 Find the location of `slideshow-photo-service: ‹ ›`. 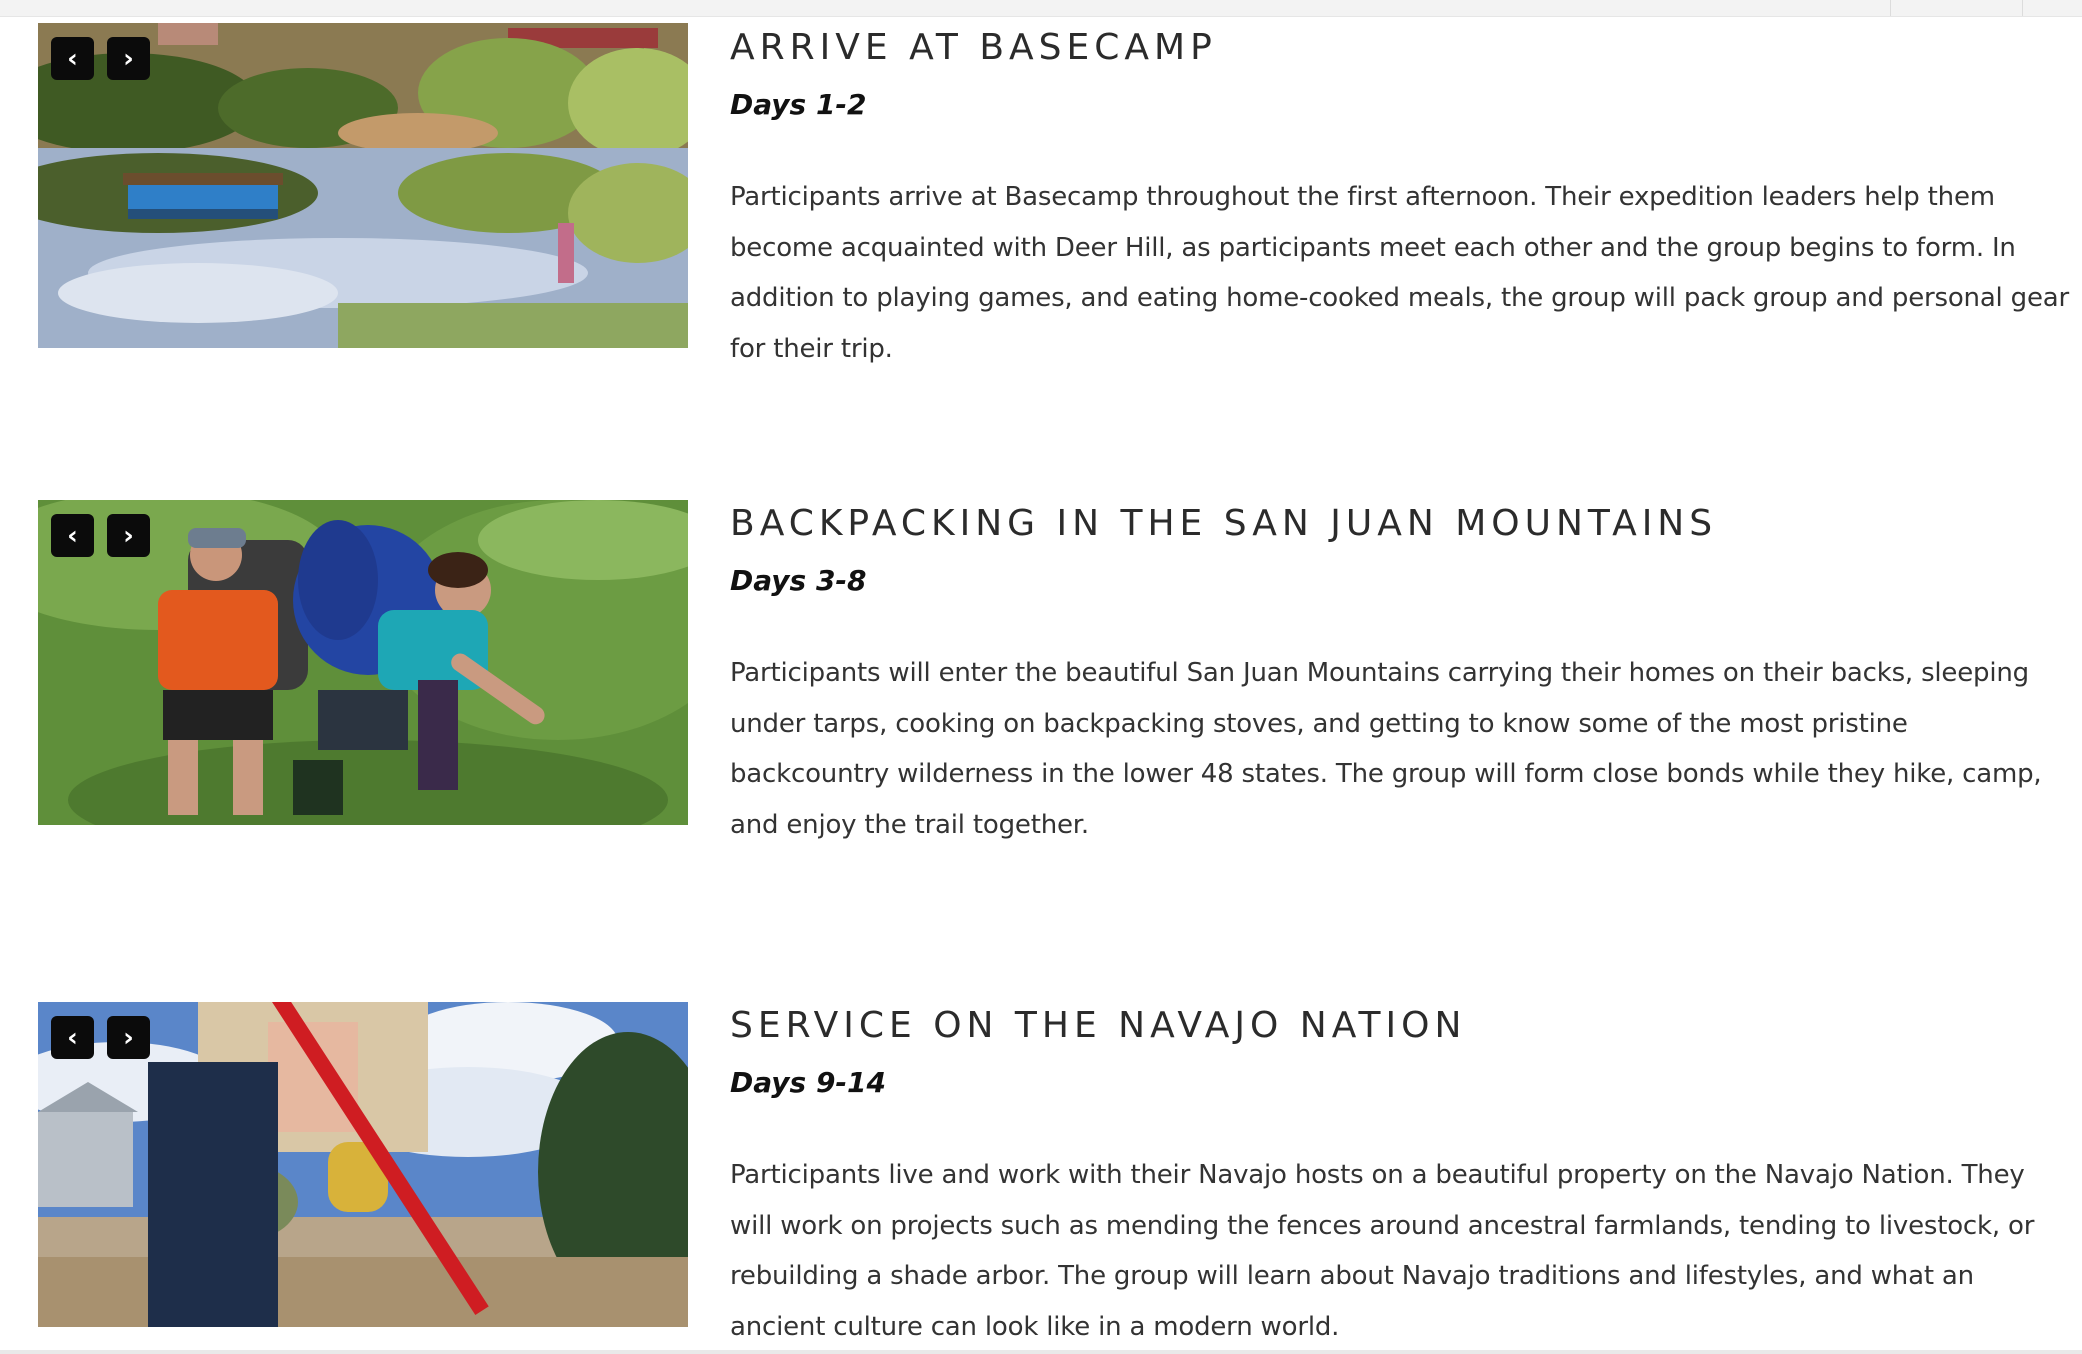

slideshow-photo-service: ‹ › is located at coordinates (363, 1164).